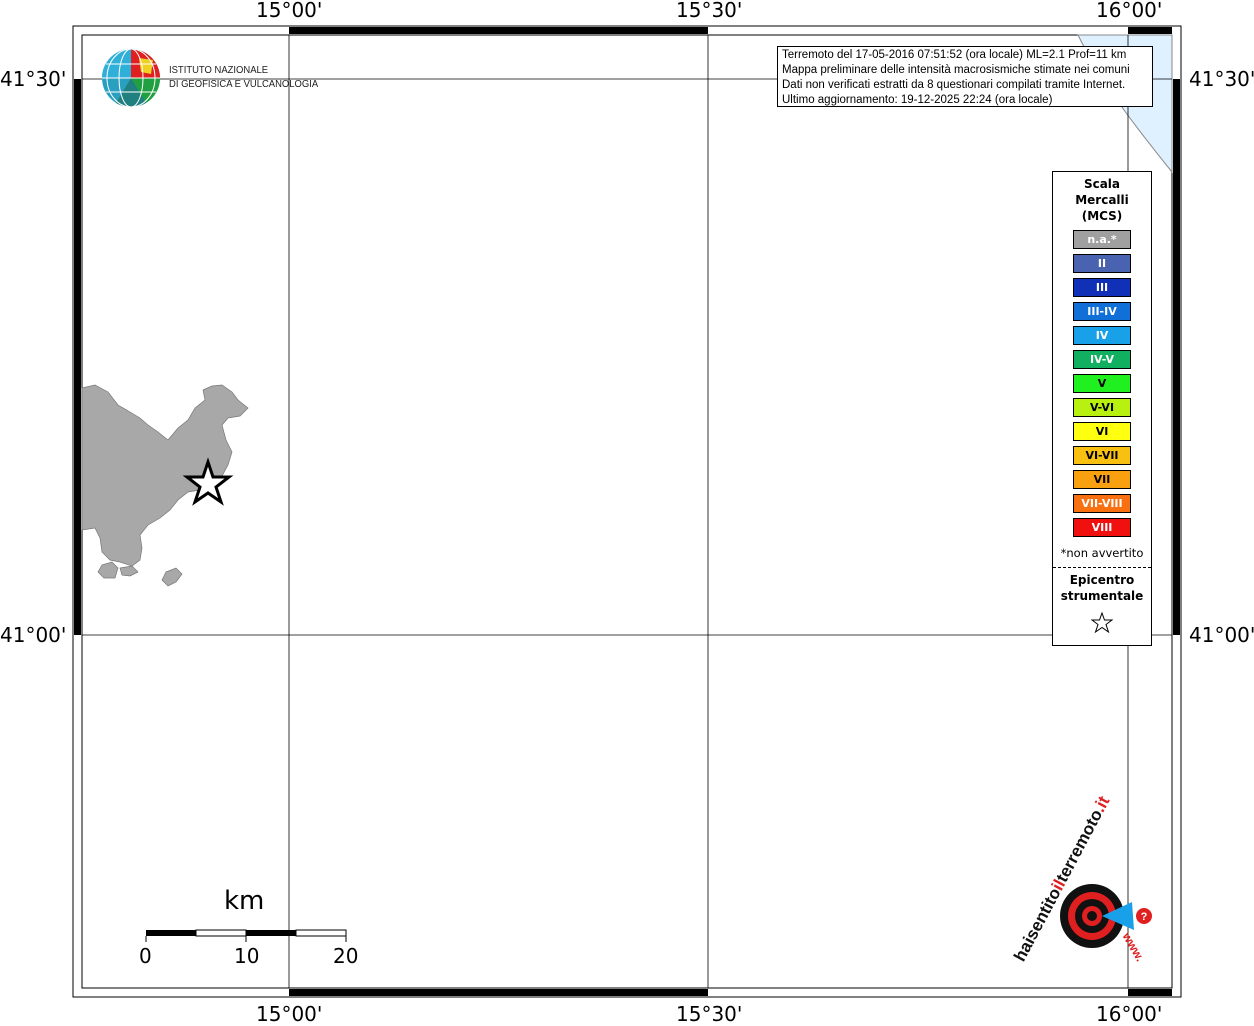 The image size is (1254, 1026). I want to click on legend-epicenter-line1: Epicentro, so click(1102, 580).